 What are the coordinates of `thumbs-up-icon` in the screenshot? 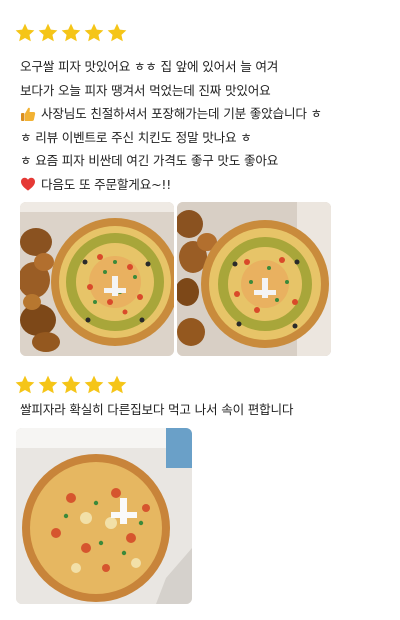 It's located at (28, 114).